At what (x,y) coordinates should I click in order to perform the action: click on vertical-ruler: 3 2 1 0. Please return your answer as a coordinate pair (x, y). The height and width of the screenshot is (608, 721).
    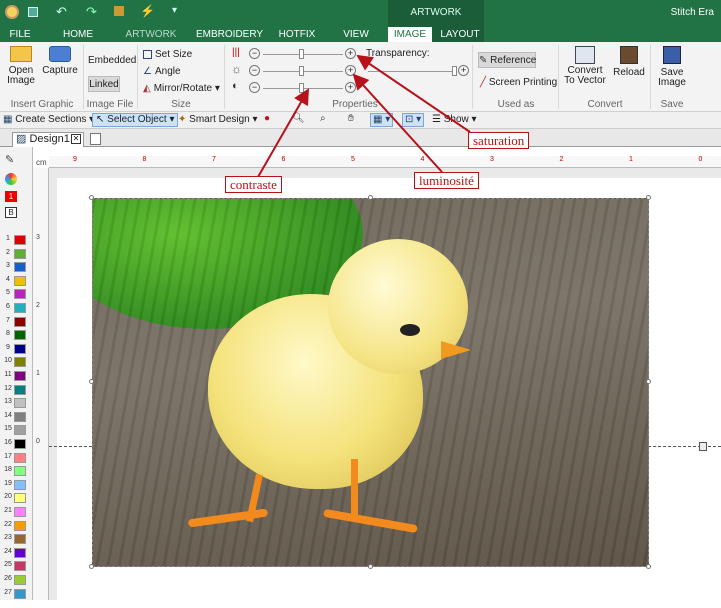
    Looking at the image, I should click on (41, 384).